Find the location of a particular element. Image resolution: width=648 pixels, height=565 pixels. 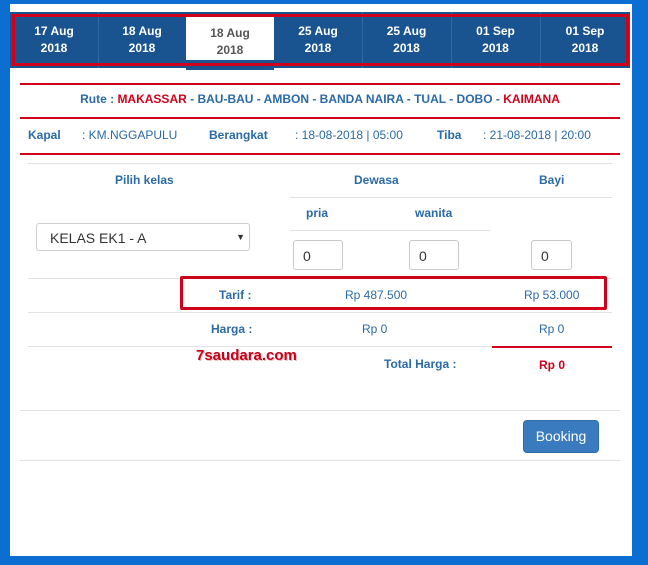

tab-date-1-day: 17 Aug is located at coordinates (54, 31).